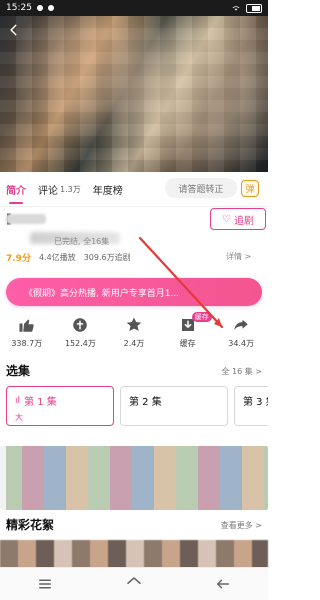 The height and width of the screenshot is (600, 320). I want to click on playing-icon: ıl, so click(18, 400).